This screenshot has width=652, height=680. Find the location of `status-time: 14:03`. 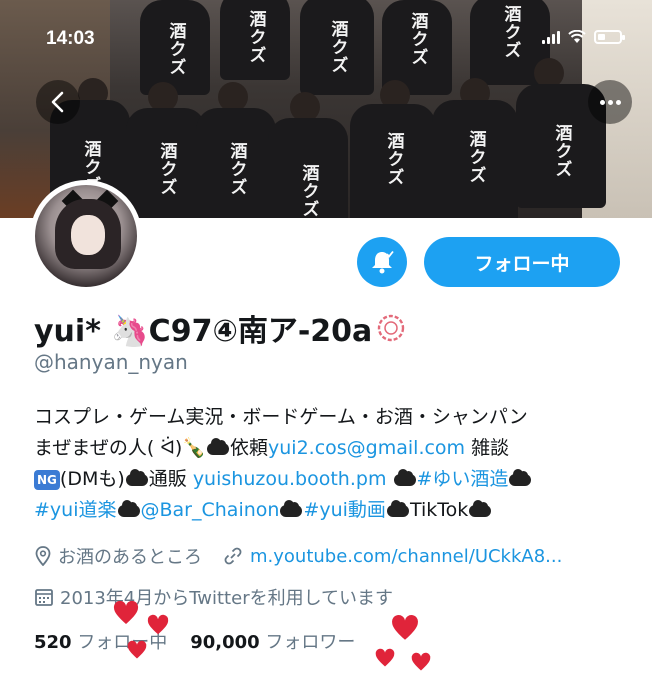

status-time: 14:03 is located at coordinates (70, 38).